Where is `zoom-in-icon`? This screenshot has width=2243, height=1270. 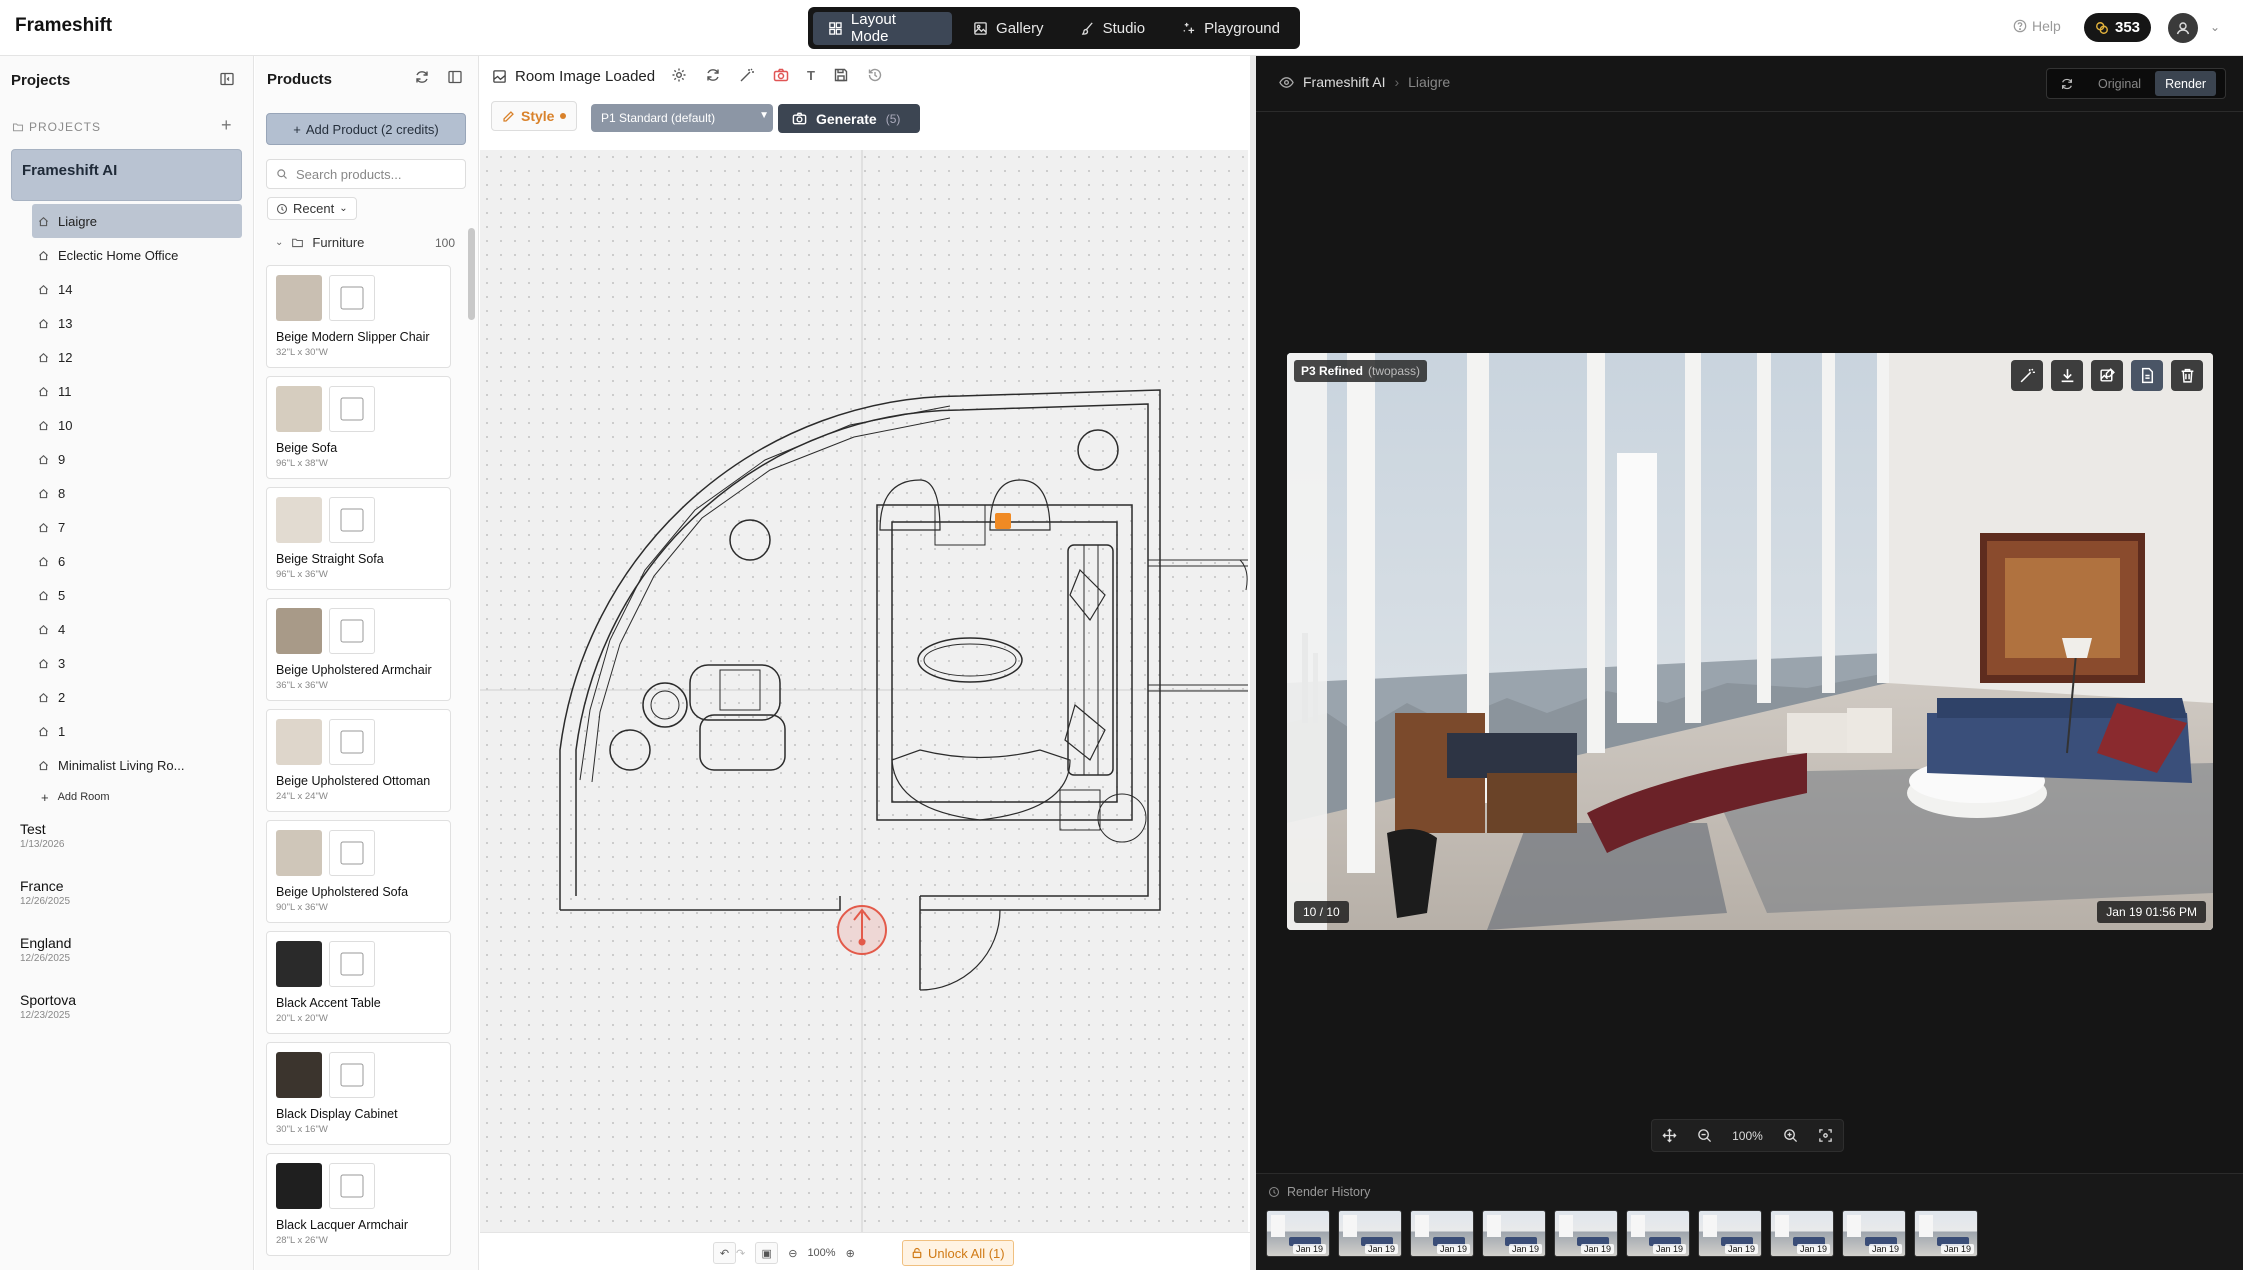 zoom-in-icon is located at coordinates (1790, 1135).